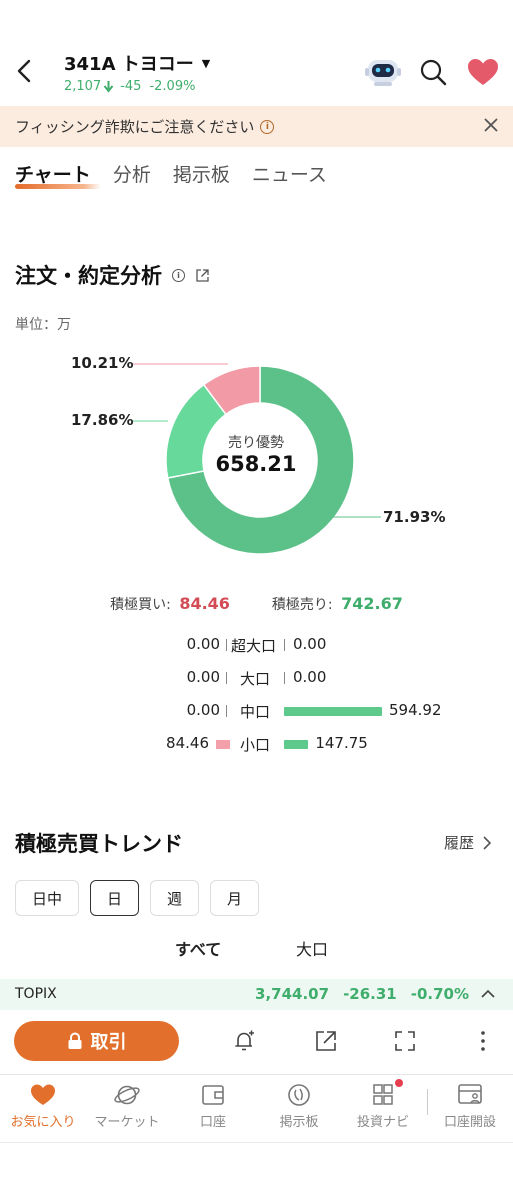 The image size is (513, 1200). Describe the element at coordinates (256, 1142) in the screenshot. I see `nav-bottom-divider` at that location.